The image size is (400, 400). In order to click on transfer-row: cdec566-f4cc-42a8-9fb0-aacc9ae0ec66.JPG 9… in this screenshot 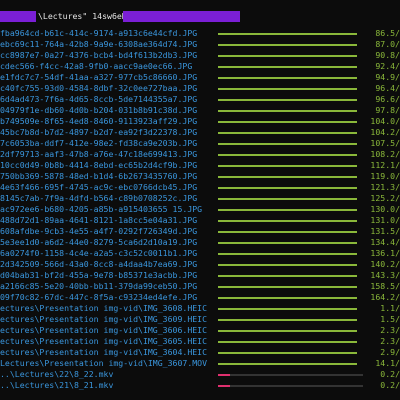, I will do `click(200, 66)`.